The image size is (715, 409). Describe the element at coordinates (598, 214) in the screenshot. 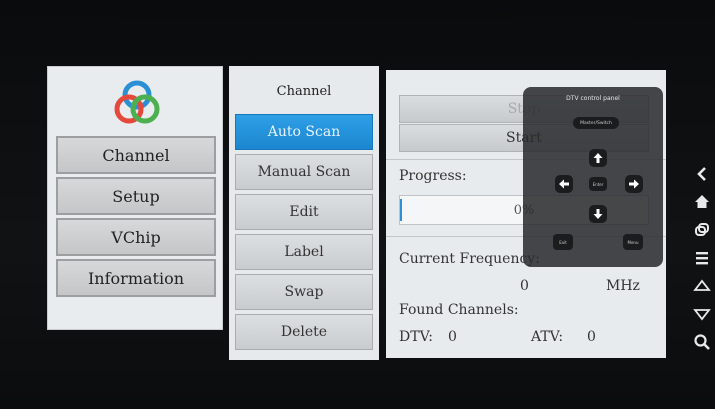

I see `arrow-down-icon` at that location.